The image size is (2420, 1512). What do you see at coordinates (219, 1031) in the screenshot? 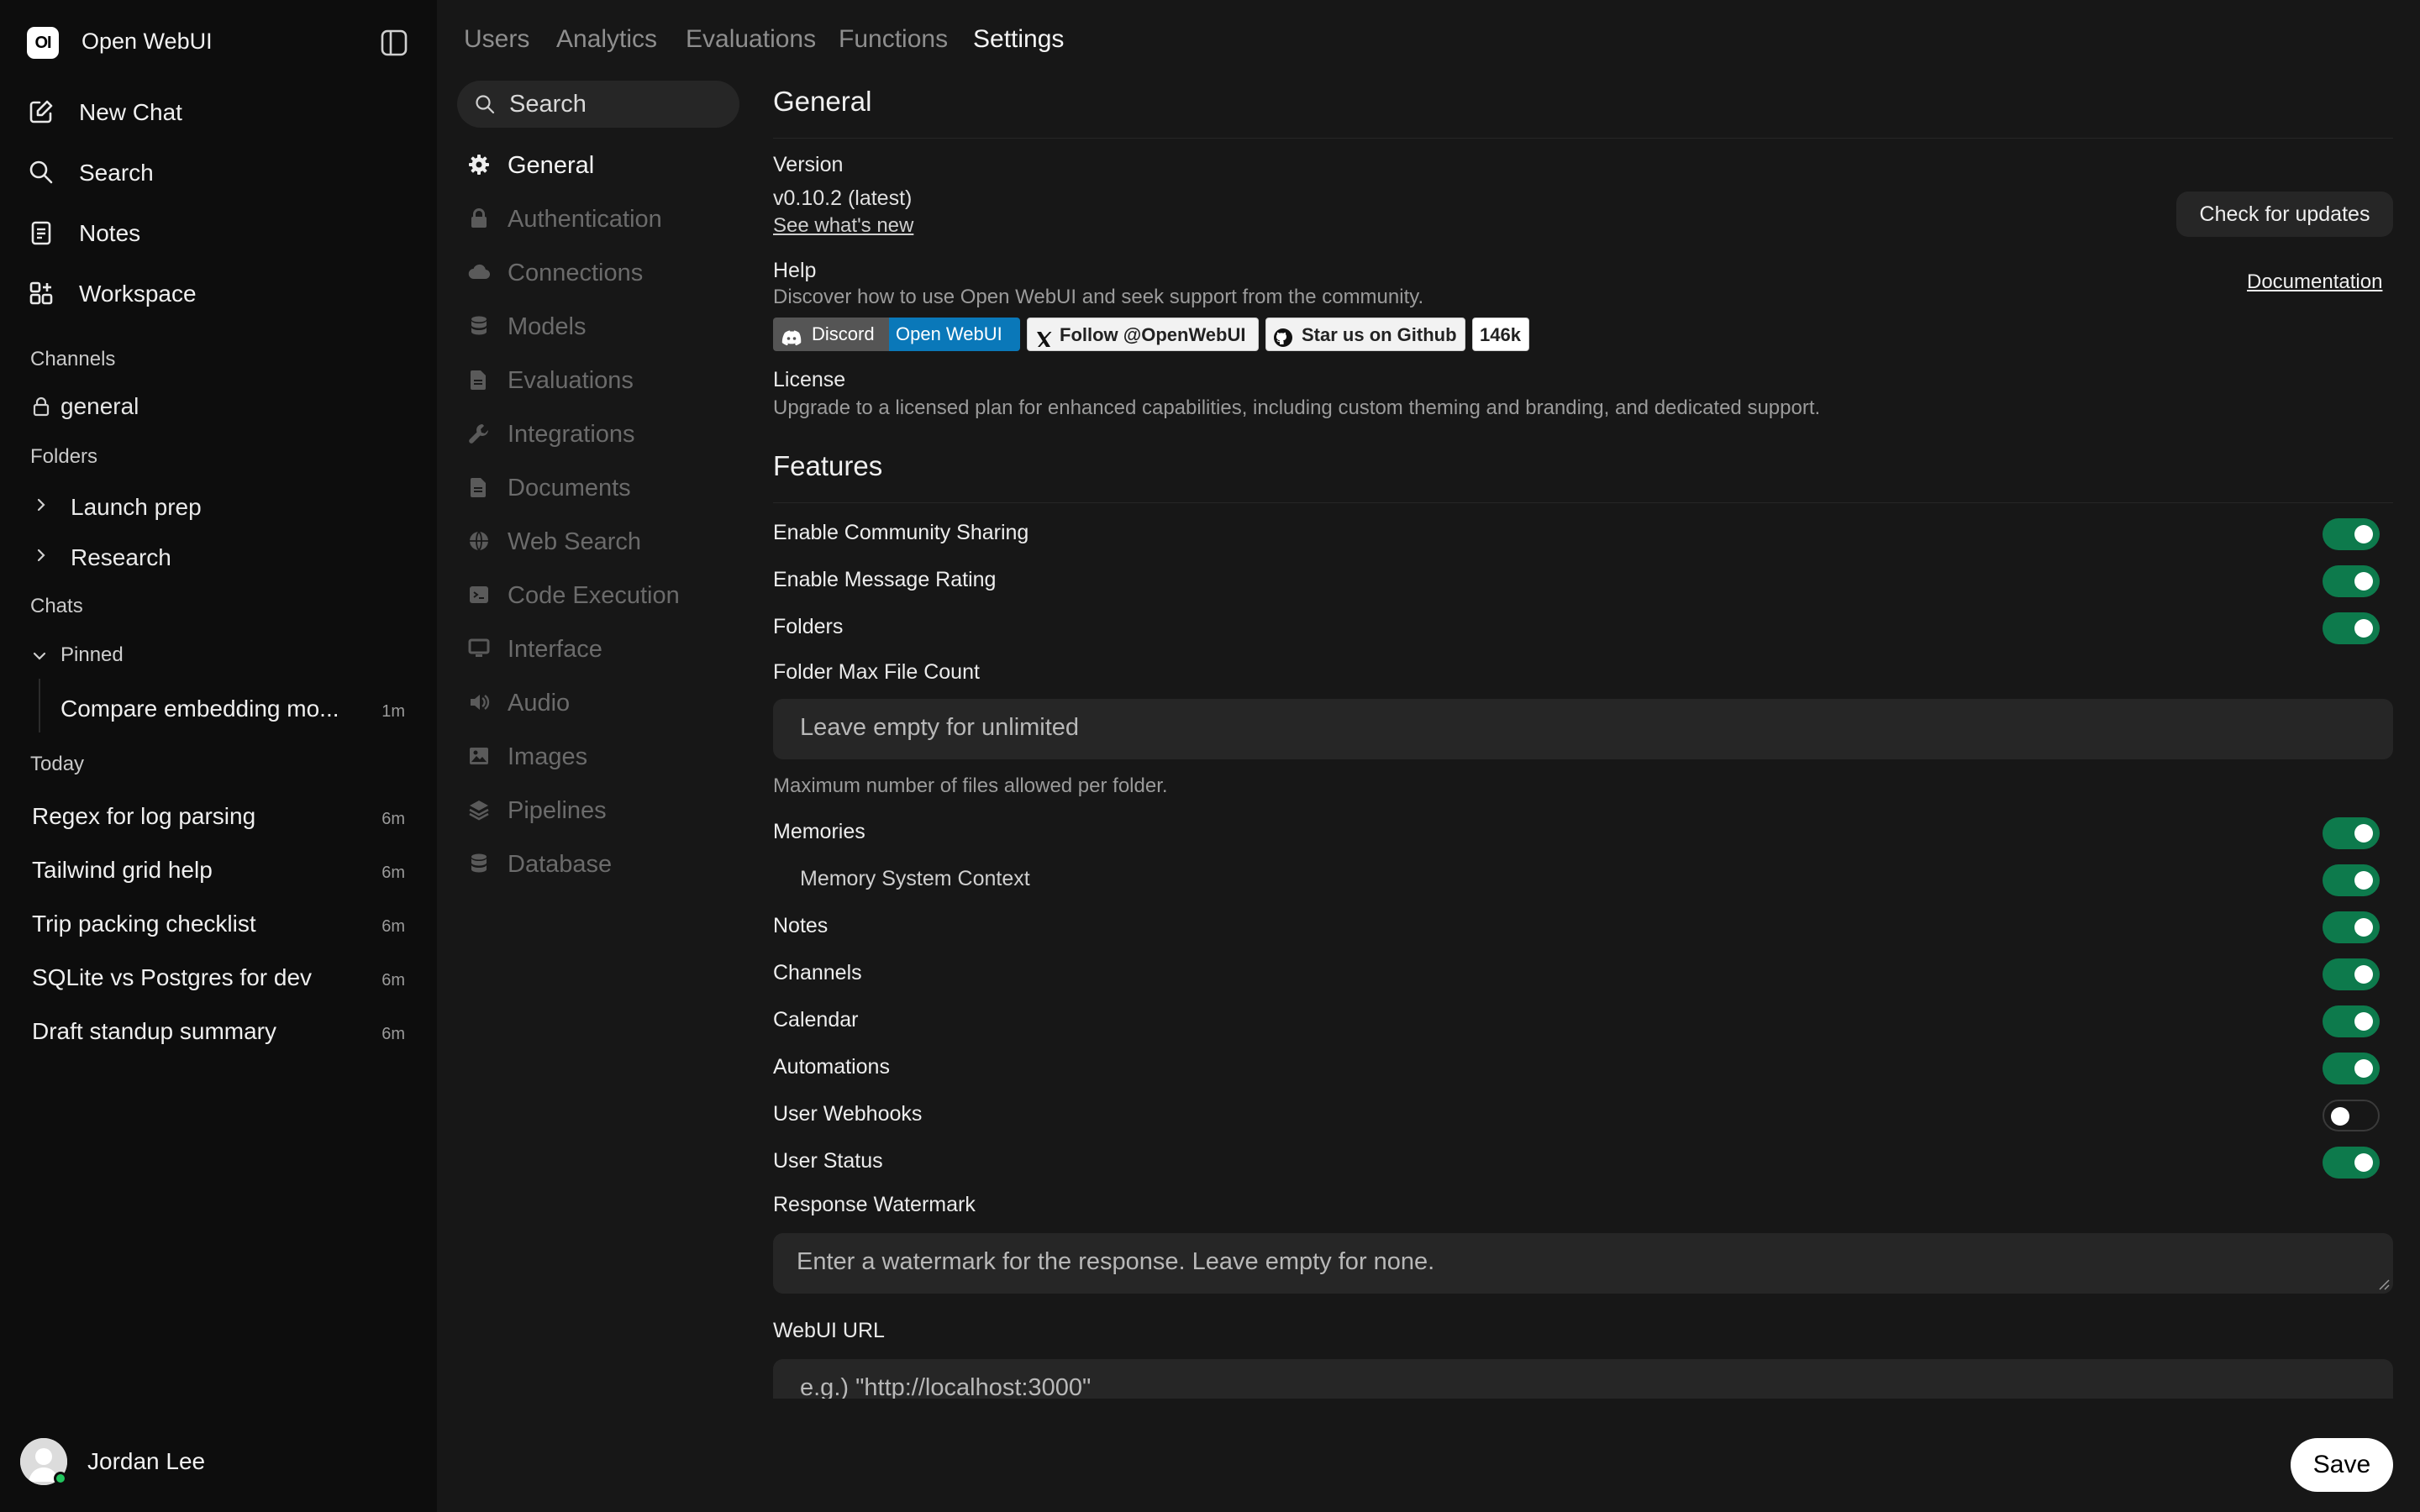
I see `chat-item: Draft standup summary 6m` at bounding box center [219, 1031].